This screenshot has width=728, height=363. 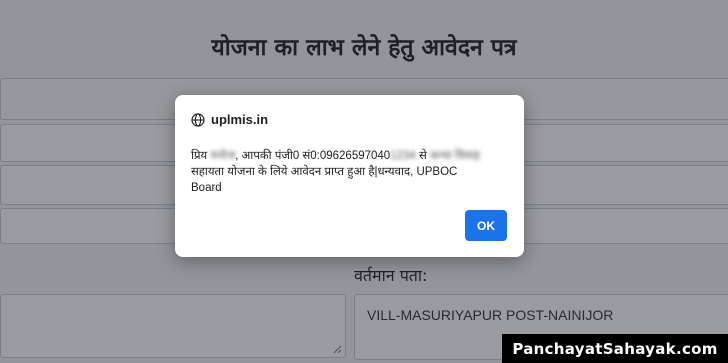 What do you see at coordinates (422, 156) in the screenshot?
I see `msg-se: से` at bounding box center [422, 156].